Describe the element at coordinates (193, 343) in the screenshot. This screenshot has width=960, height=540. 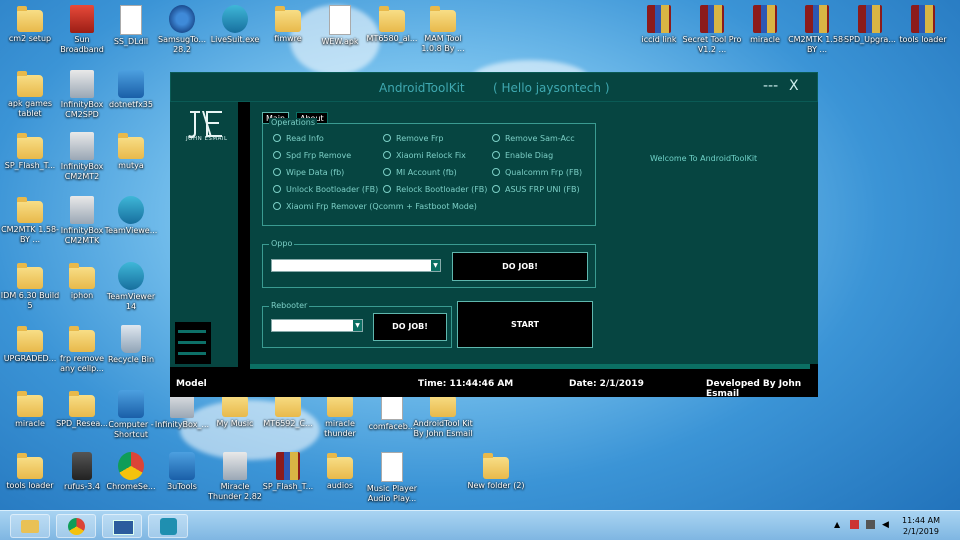
I see `hamburger-menu-icon` at that location.